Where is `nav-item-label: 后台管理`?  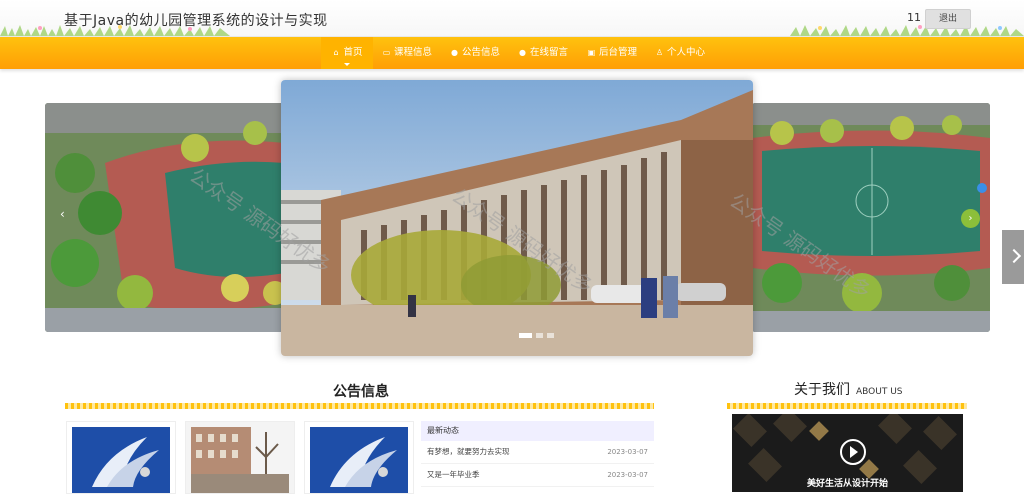 nav-item-label: 后台管理 is located at coordinates (618, 52).